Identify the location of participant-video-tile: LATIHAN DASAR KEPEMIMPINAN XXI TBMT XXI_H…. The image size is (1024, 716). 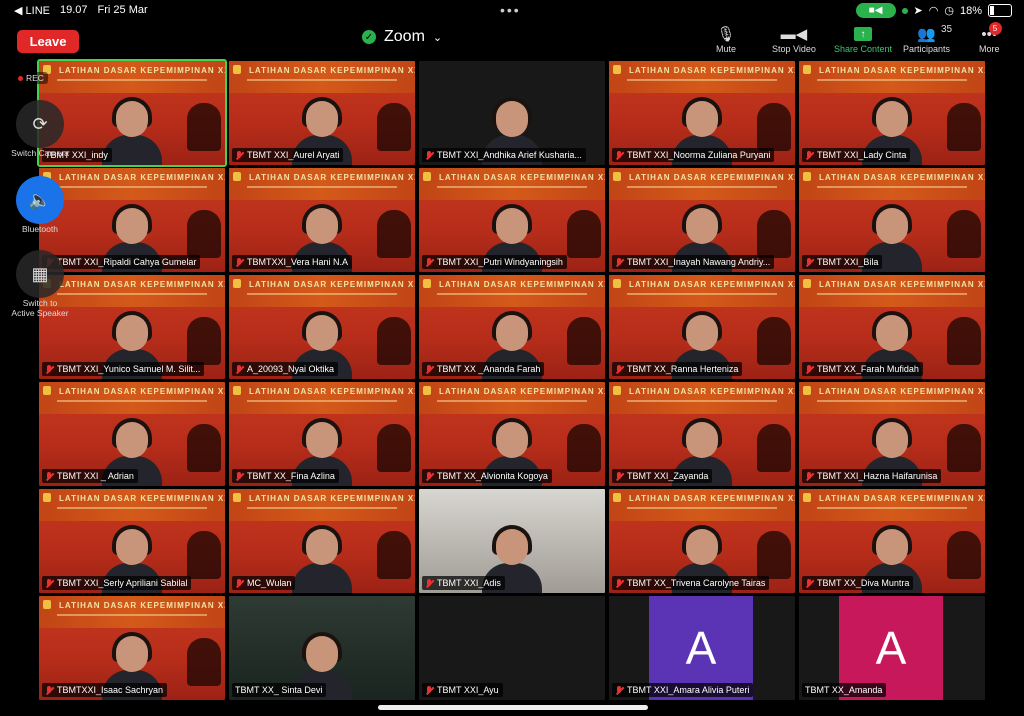
(892, 434).